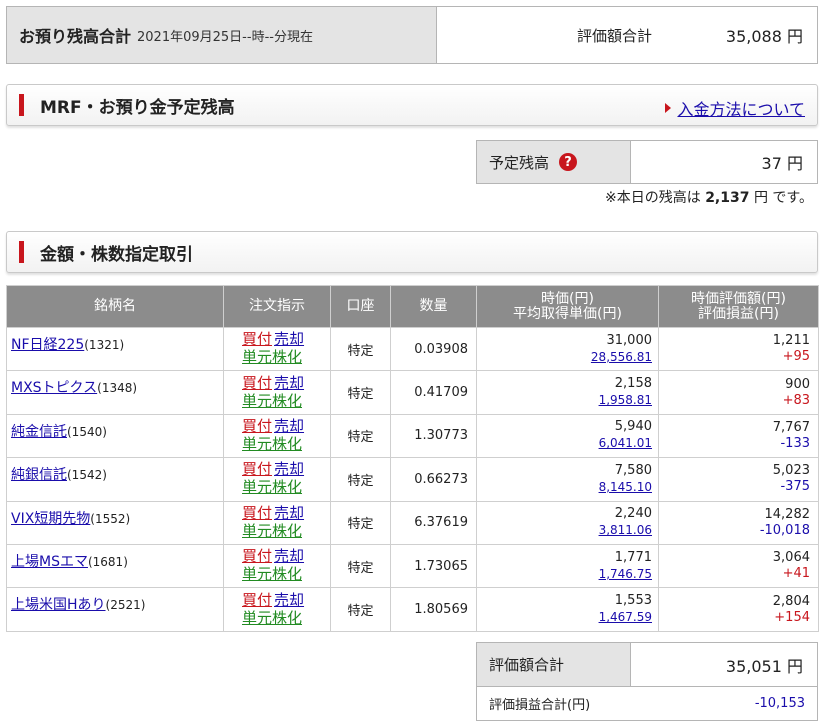 The height and width of the screenshot is (725, 821). Describe the element at coordinates (625, 400) in the screenshot. I see `avg-cost-link: 1,958.81` at that location.